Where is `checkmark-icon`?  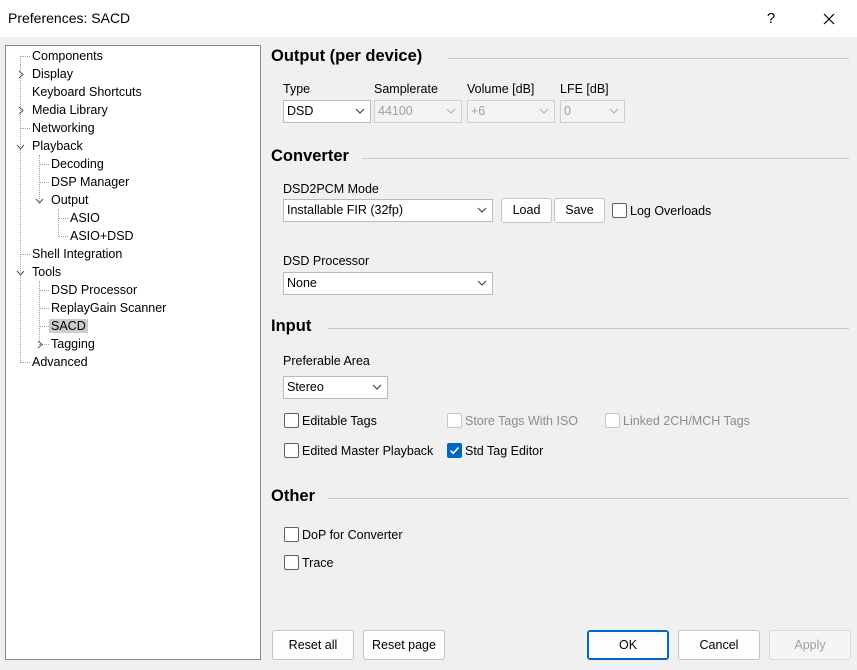
checkmark-icon is located at coordinates (454, 450).